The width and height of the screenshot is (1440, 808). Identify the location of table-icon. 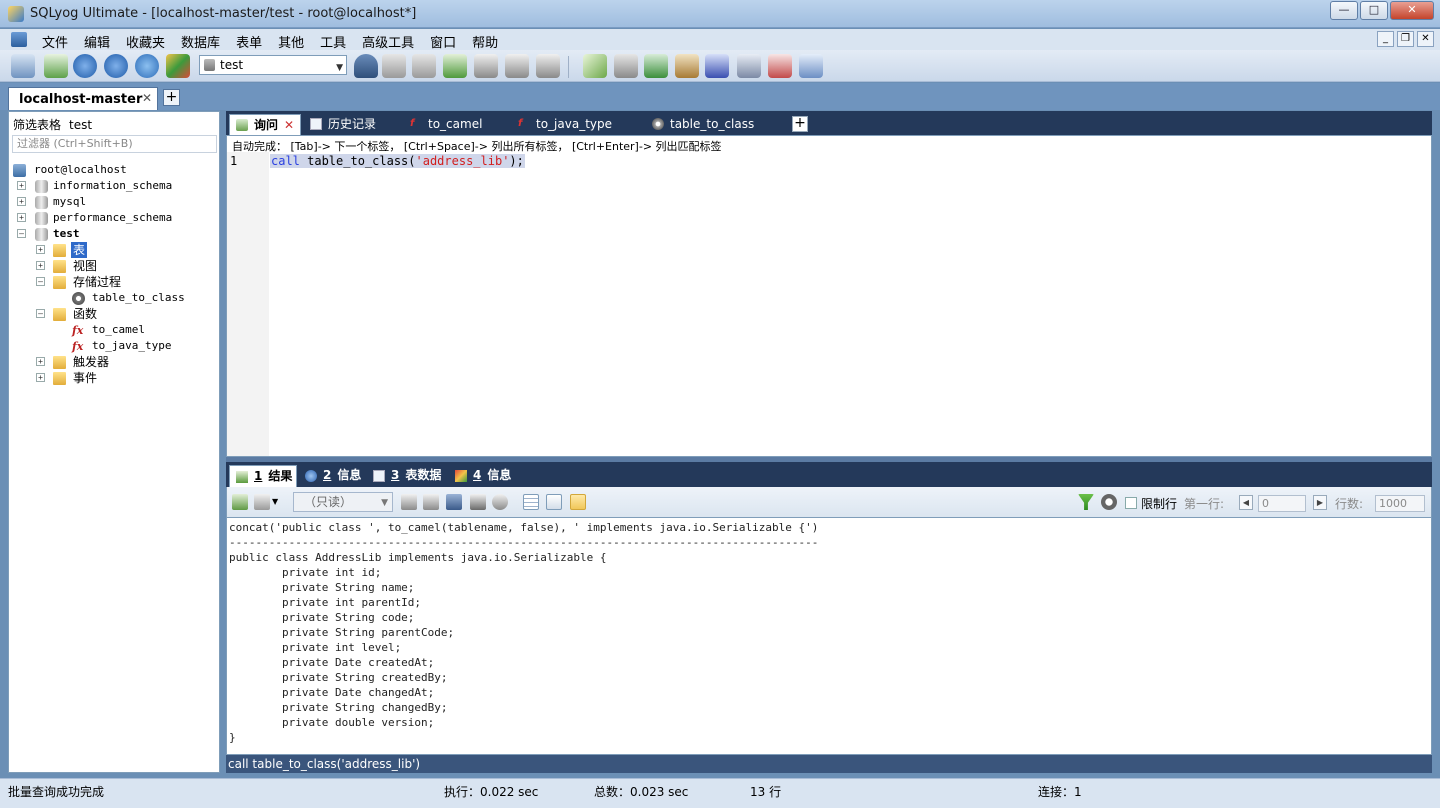
(486, 66).